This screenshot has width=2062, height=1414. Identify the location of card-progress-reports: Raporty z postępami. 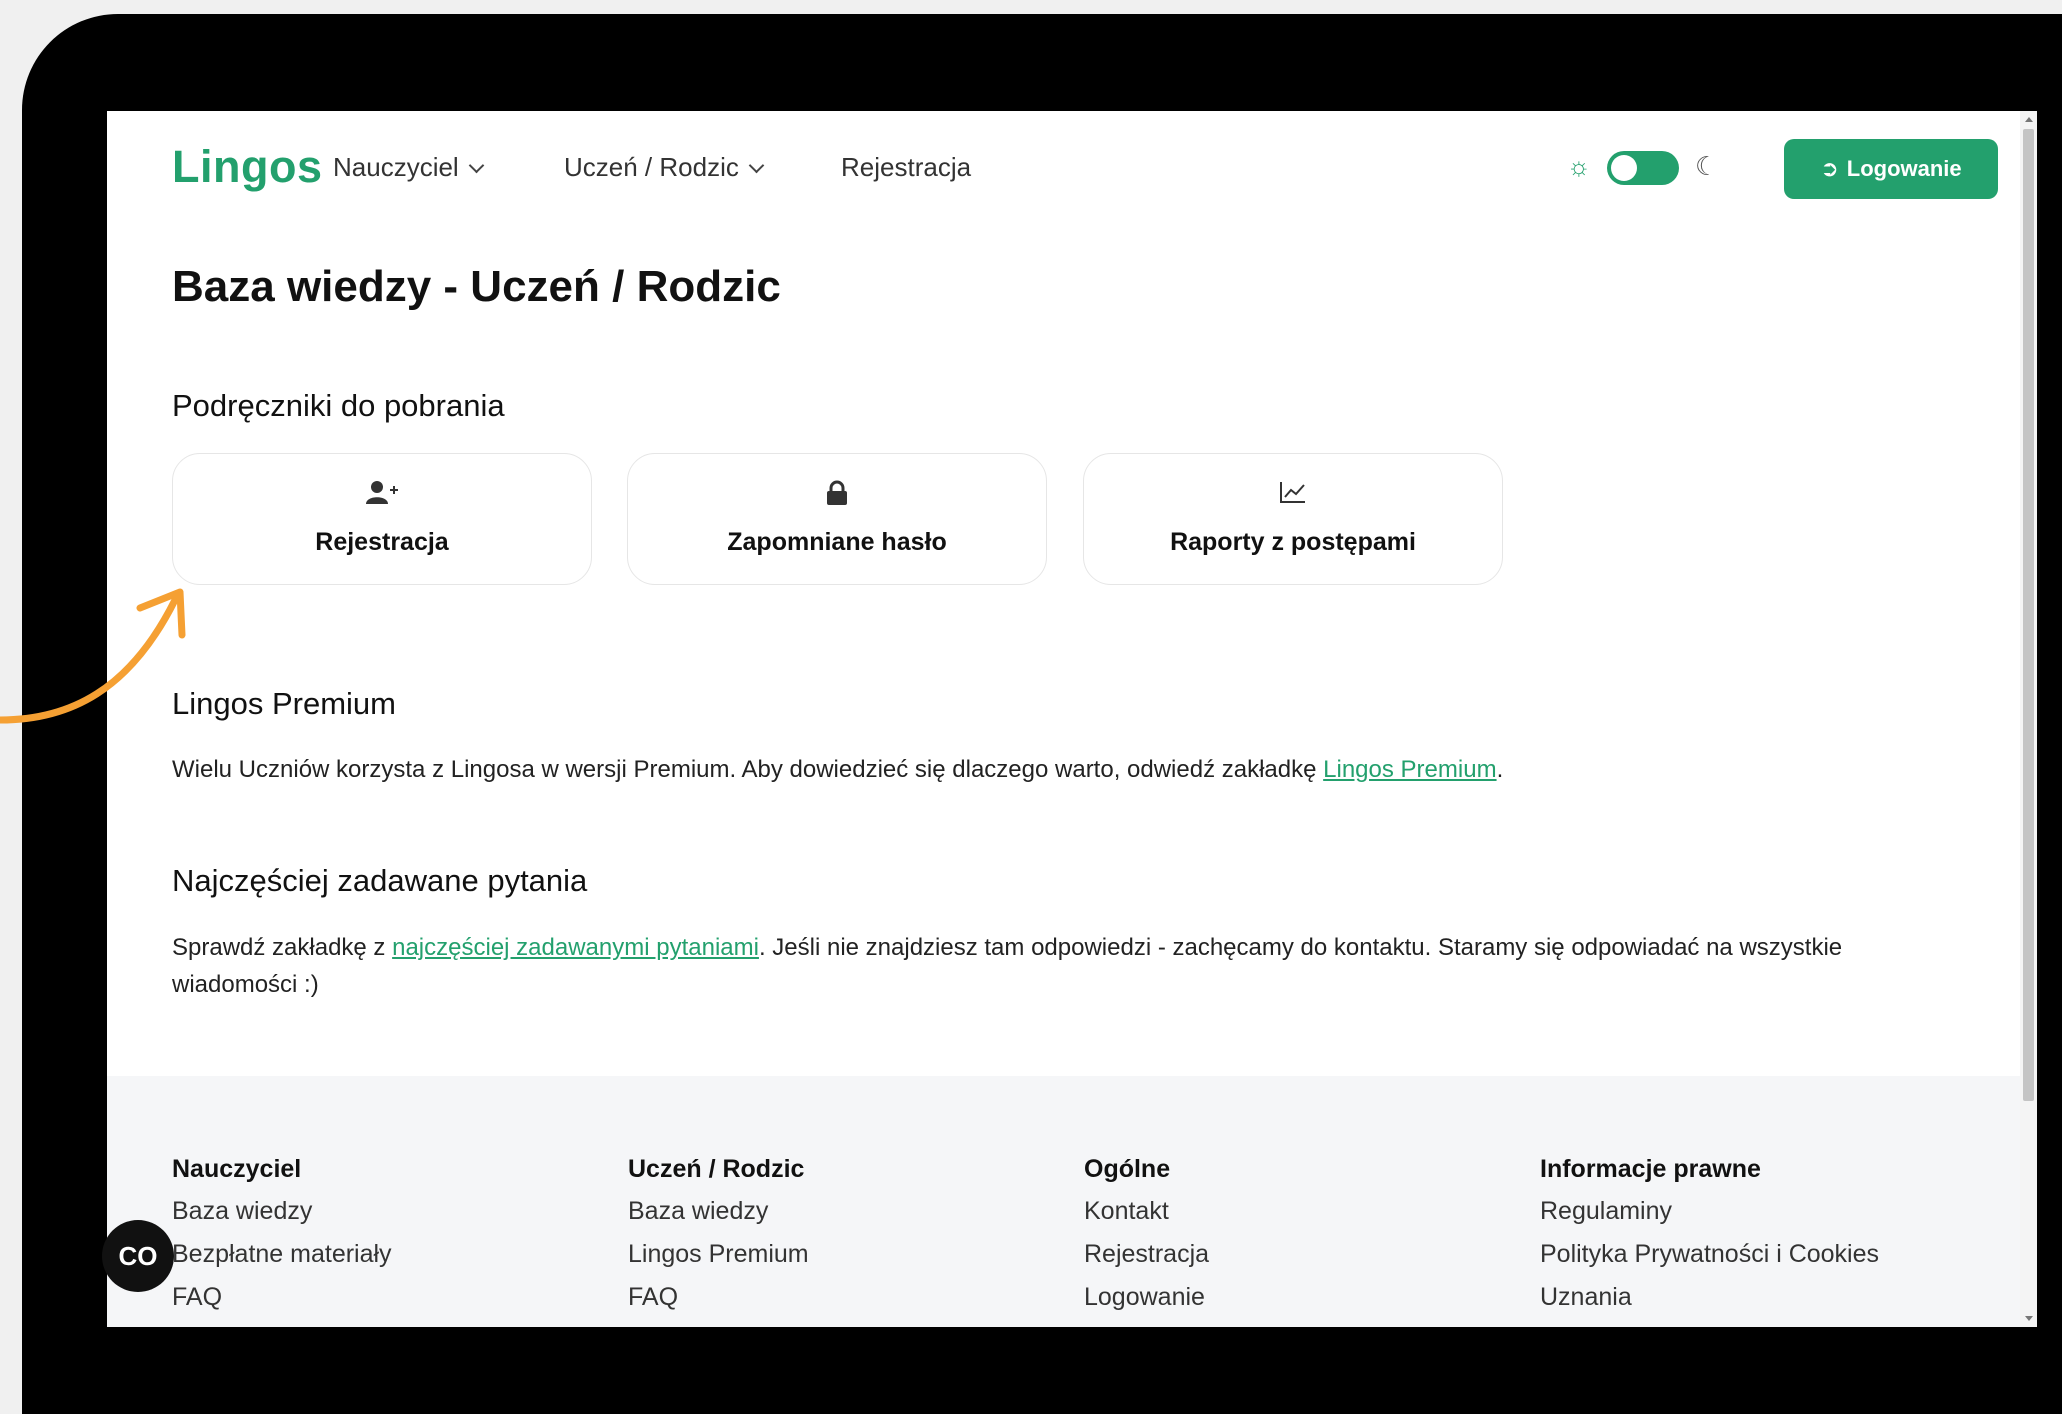
(1293, 519).